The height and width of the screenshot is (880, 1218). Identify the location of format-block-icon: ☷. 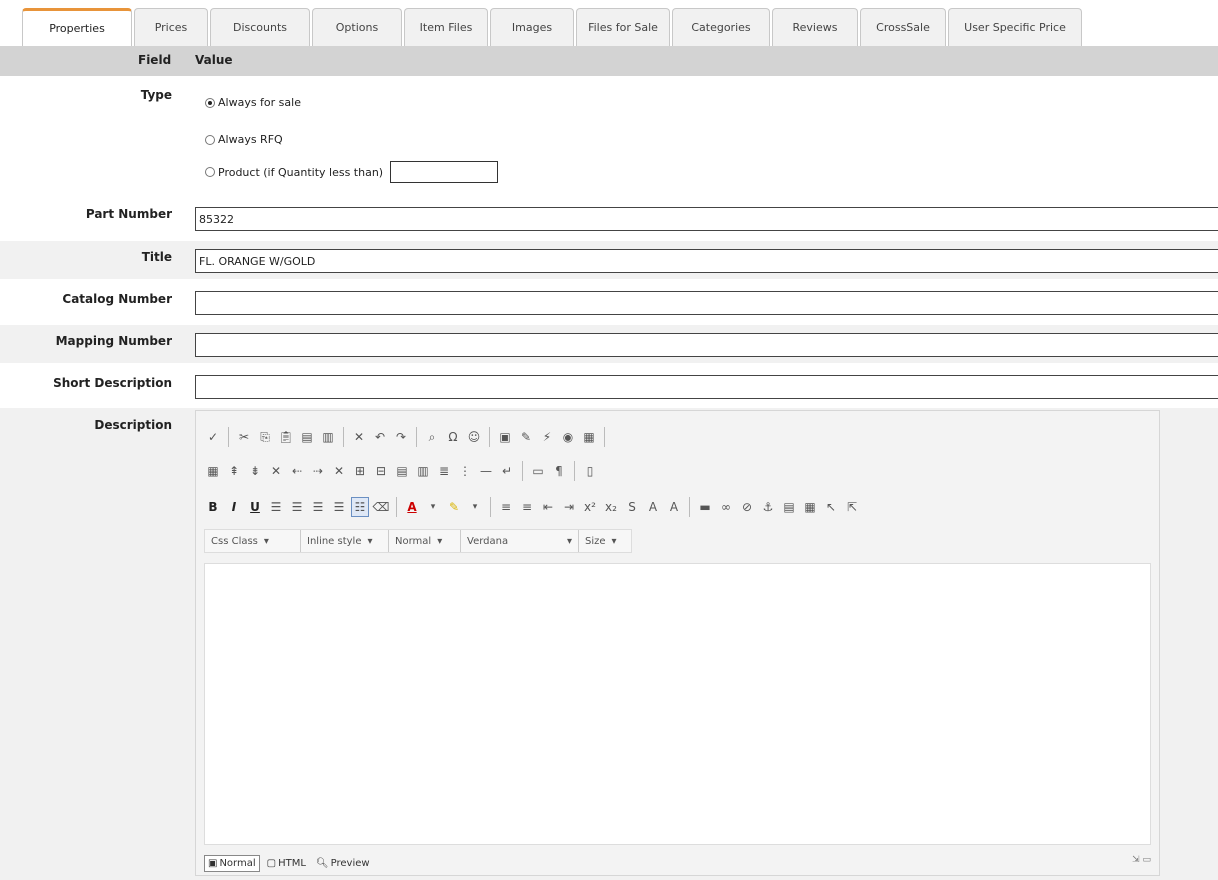
(360, 507).